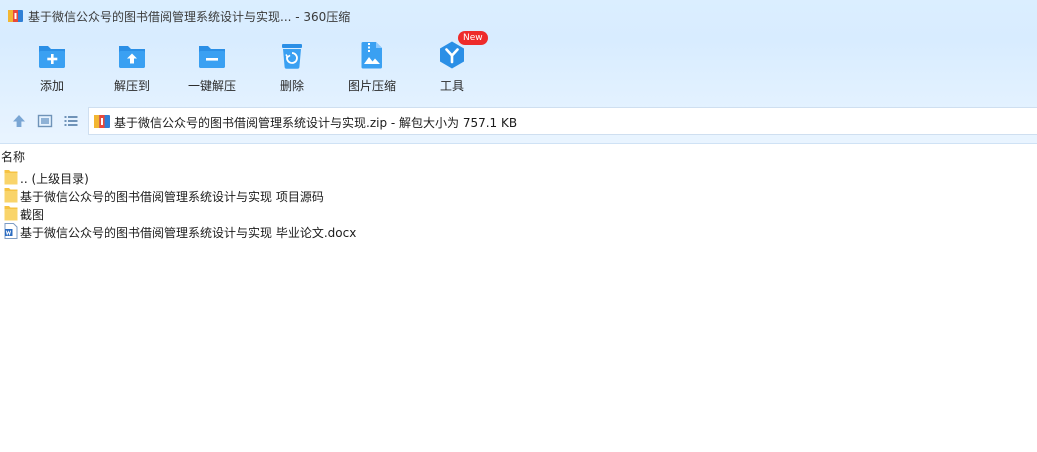 This screenshot has width=1037, height=452. What do you see at coordinates (19, 121) in the screenshot?
I see `up-arrow-icon` at bounding box center [19, 121].